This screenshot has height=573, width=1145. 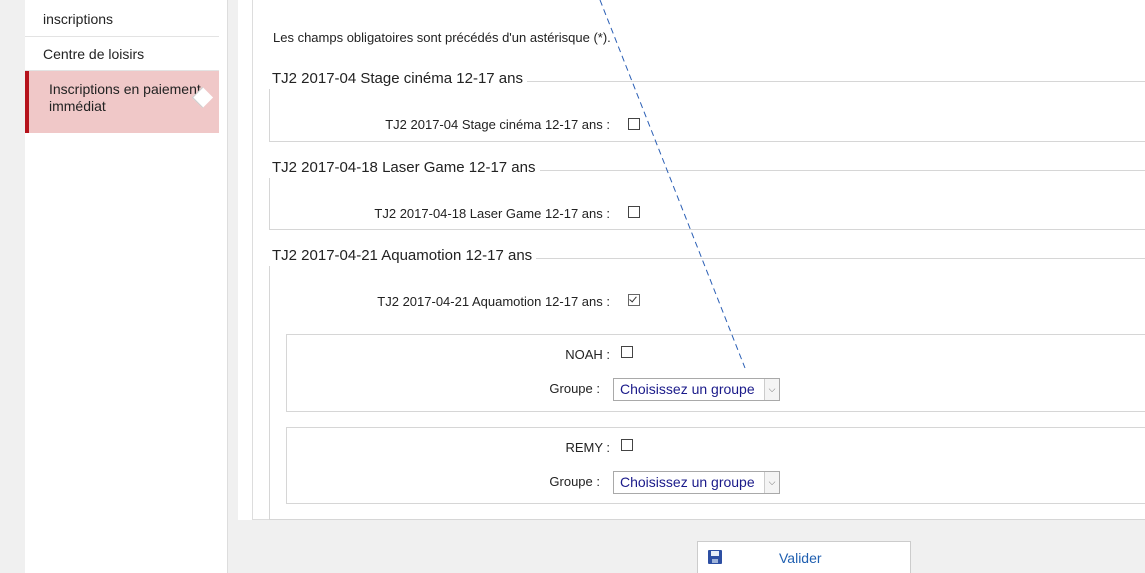 I want to click on submit-button-label: Valider, so click(x=800, y=558).